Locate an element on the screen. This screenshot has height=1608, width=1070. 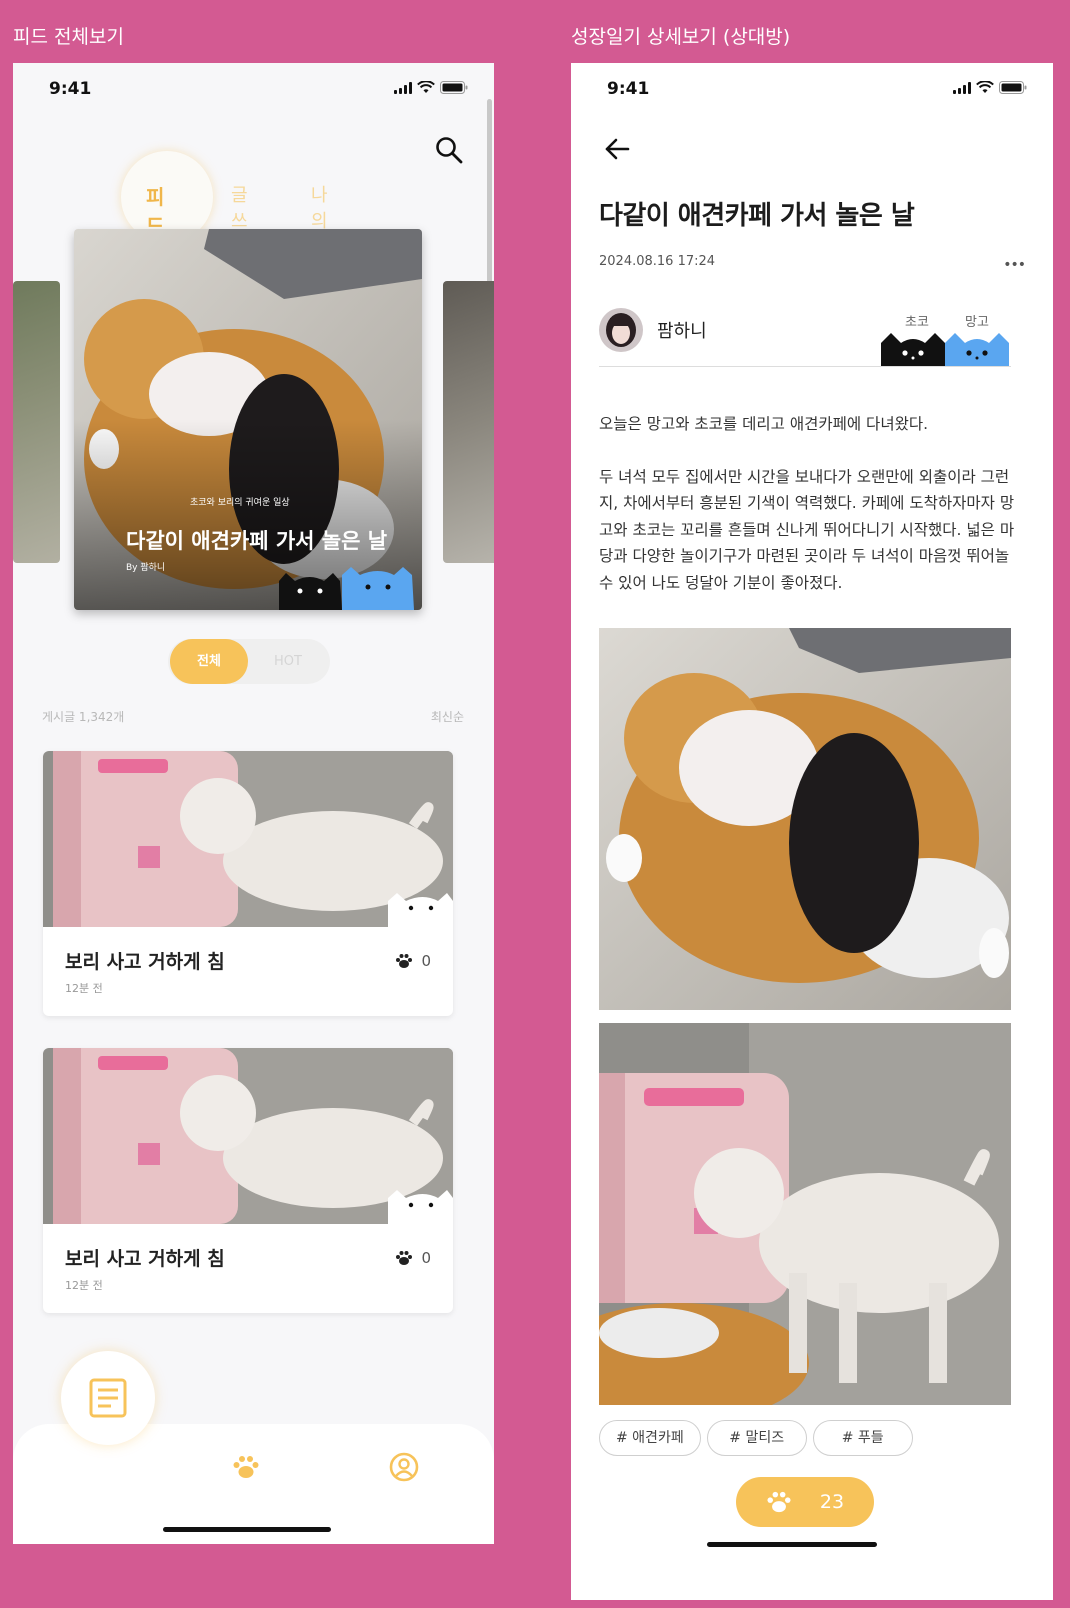
more-options-button: ••• is located at coordinates (1014, 265).